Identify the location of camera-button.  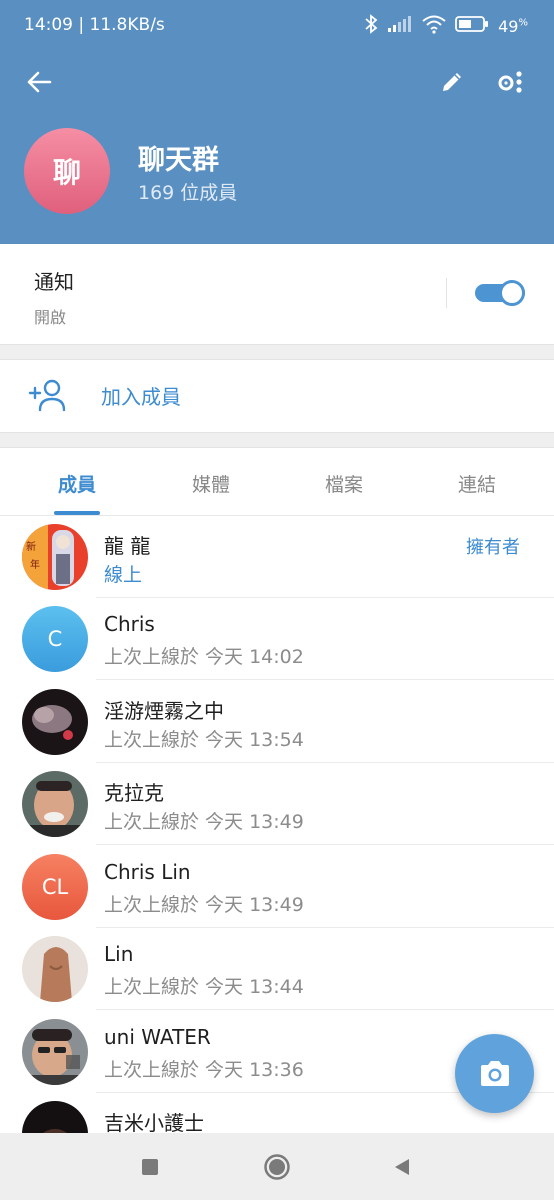
(494, 1073).